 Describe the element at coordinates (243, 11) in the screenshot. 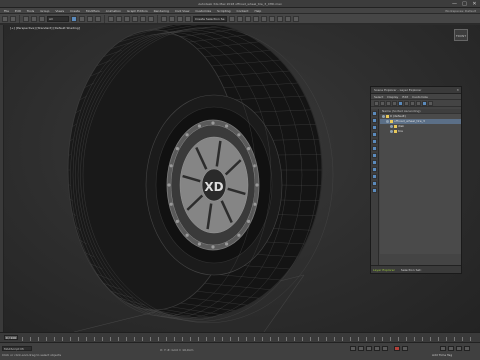

I see `menu-content: Content` at that location.